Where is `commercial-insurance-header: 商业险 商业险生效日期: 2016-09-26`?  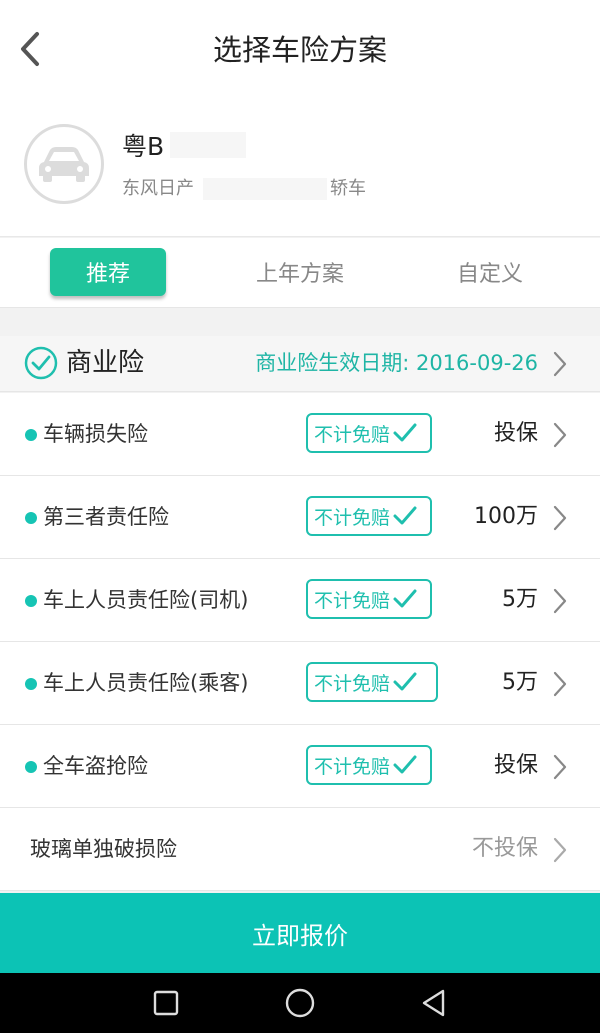
commercial-insurance-header: 商业险 商业险生效日期: 2016-09-26 is located at coordinates (300, 364).